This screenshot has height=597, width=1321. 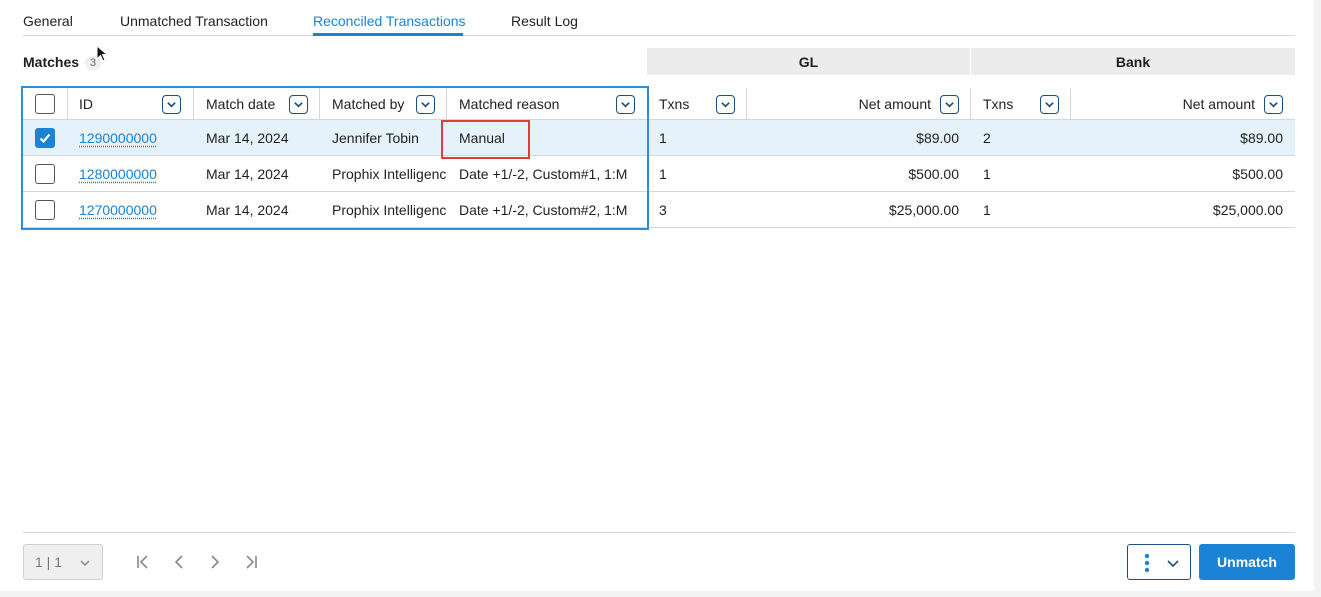 I want to click on gl-net-amount-cell: $89.00, so click(x=937, y=137).